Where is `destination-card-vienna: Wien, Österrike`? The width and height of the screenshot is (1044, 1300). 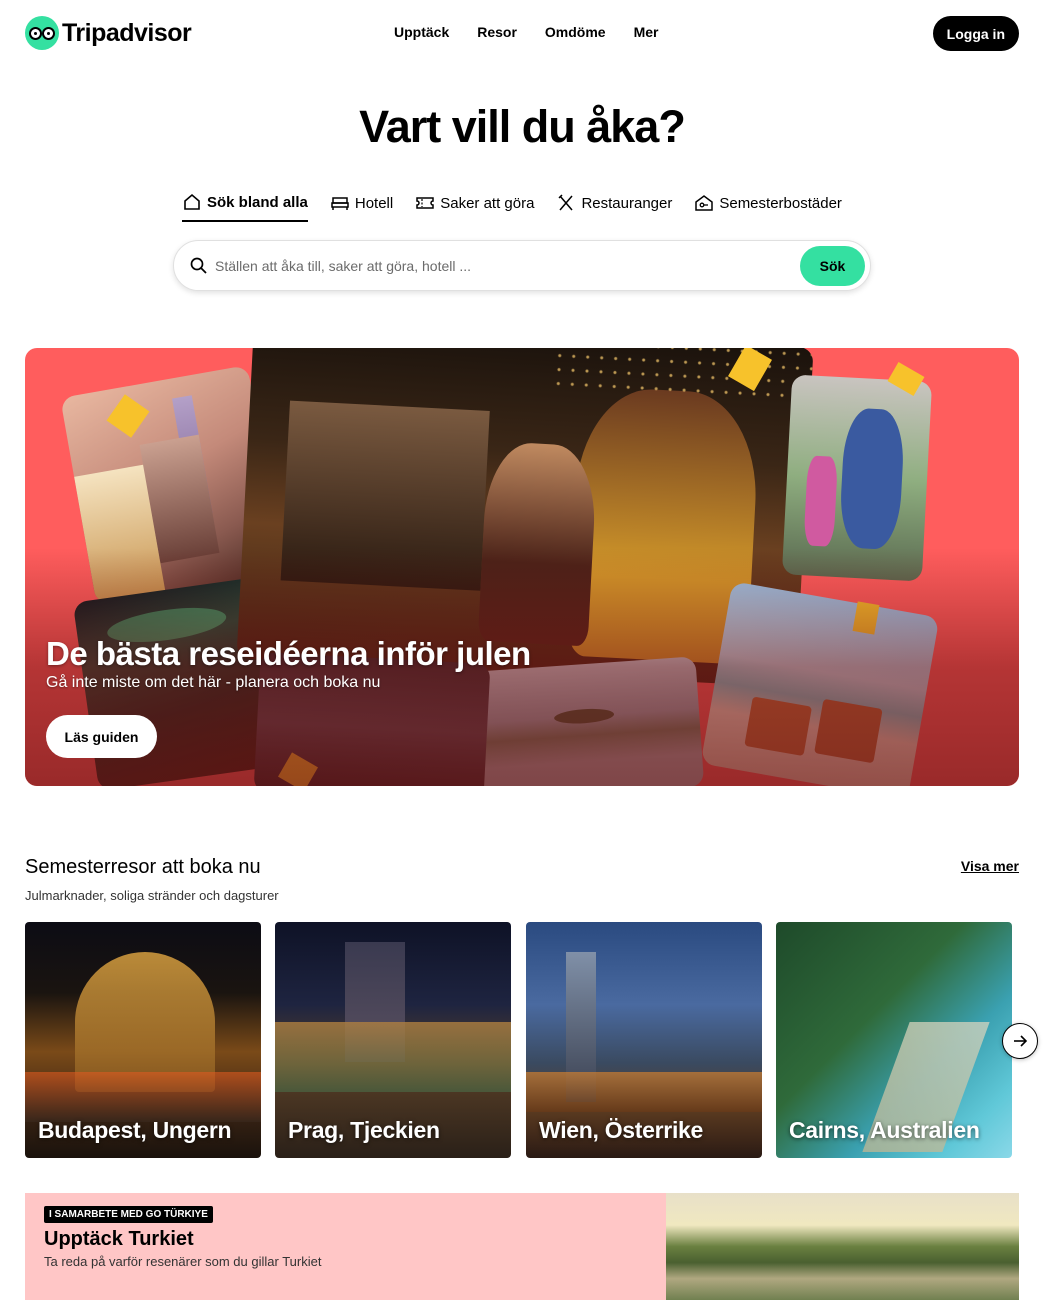
destination-card-vienna: Wien, Österrike is located at coordinates (644, 1040).